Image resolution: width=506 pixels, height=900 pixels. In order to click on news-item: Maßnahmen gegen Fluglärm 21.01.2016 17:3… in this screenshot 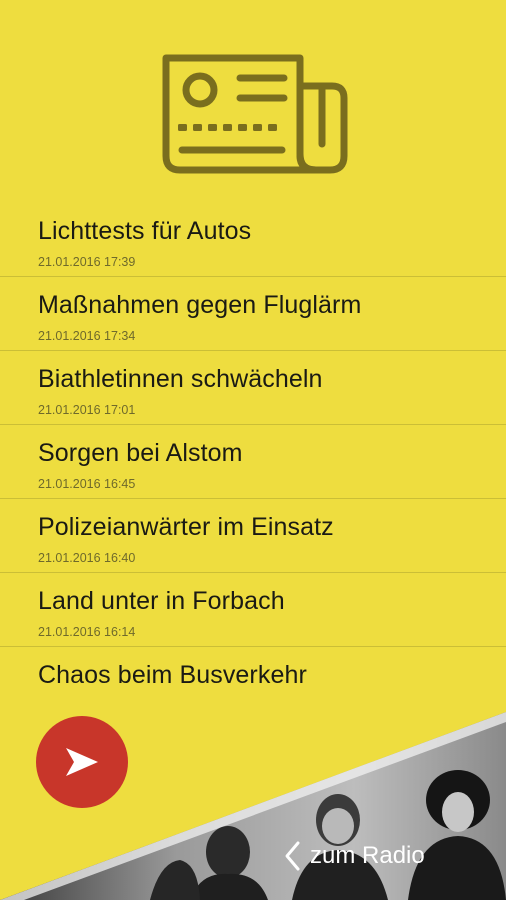, I will do `click(253, 314)`.